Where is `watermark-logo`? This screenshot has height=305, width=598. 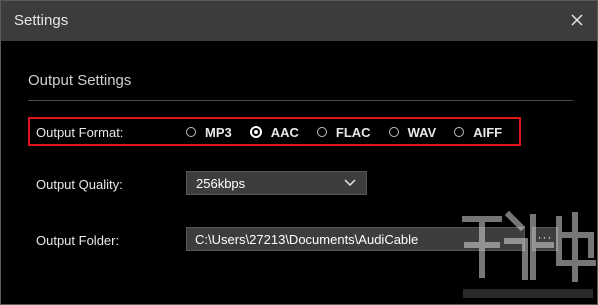
watermark-logo is located at coordinates (529, 254).